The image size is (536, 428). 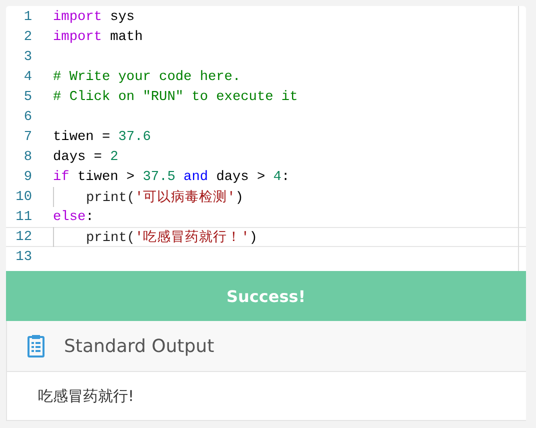 I want to click on code-line: print('吃感冒药就行！'), so click(x=172, y=237).